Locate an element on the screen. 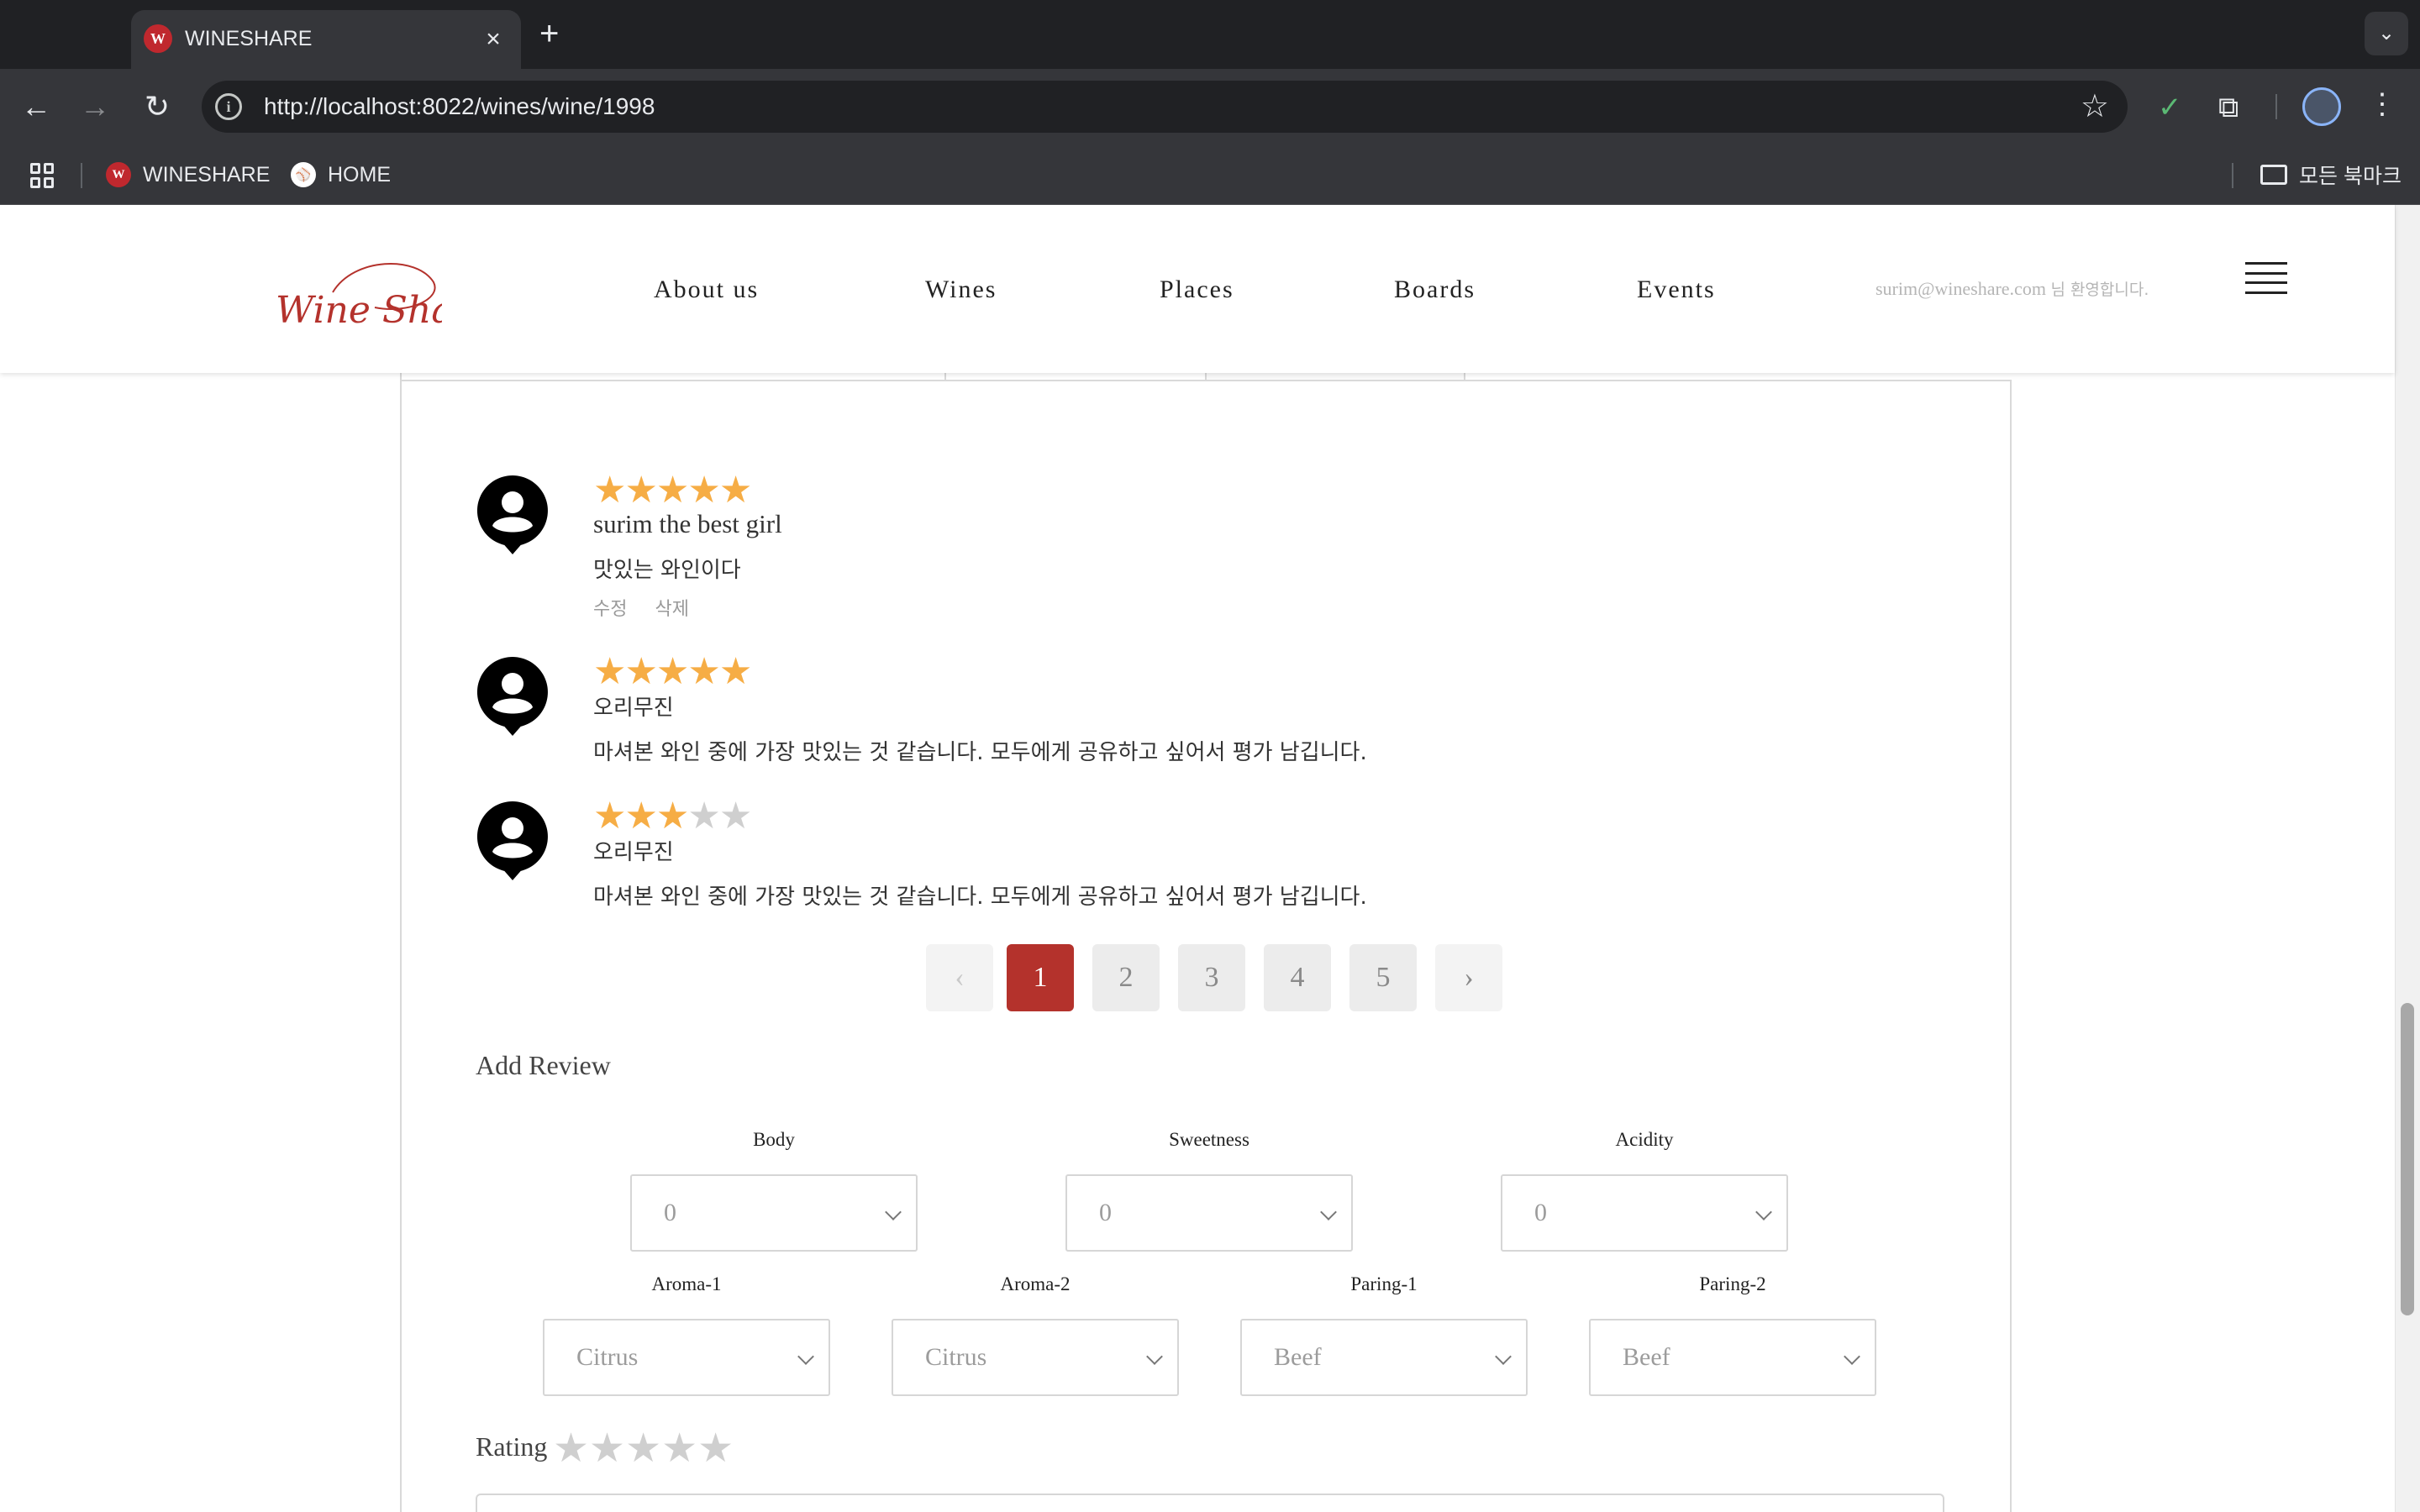  bookmark-wineshare: W WINESHARE is located at coordinates (188, 174).